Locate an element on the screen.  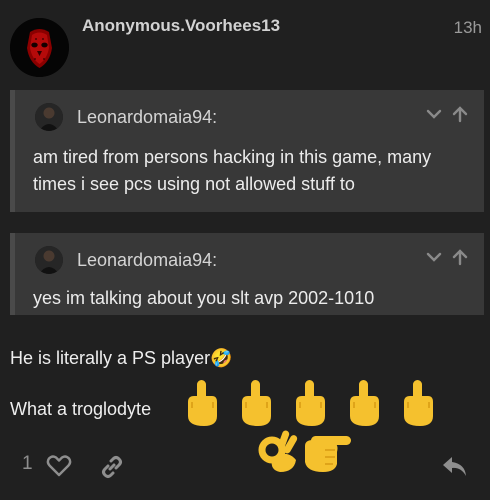
ok-hand-emoji is located at coordinates (278, 451).